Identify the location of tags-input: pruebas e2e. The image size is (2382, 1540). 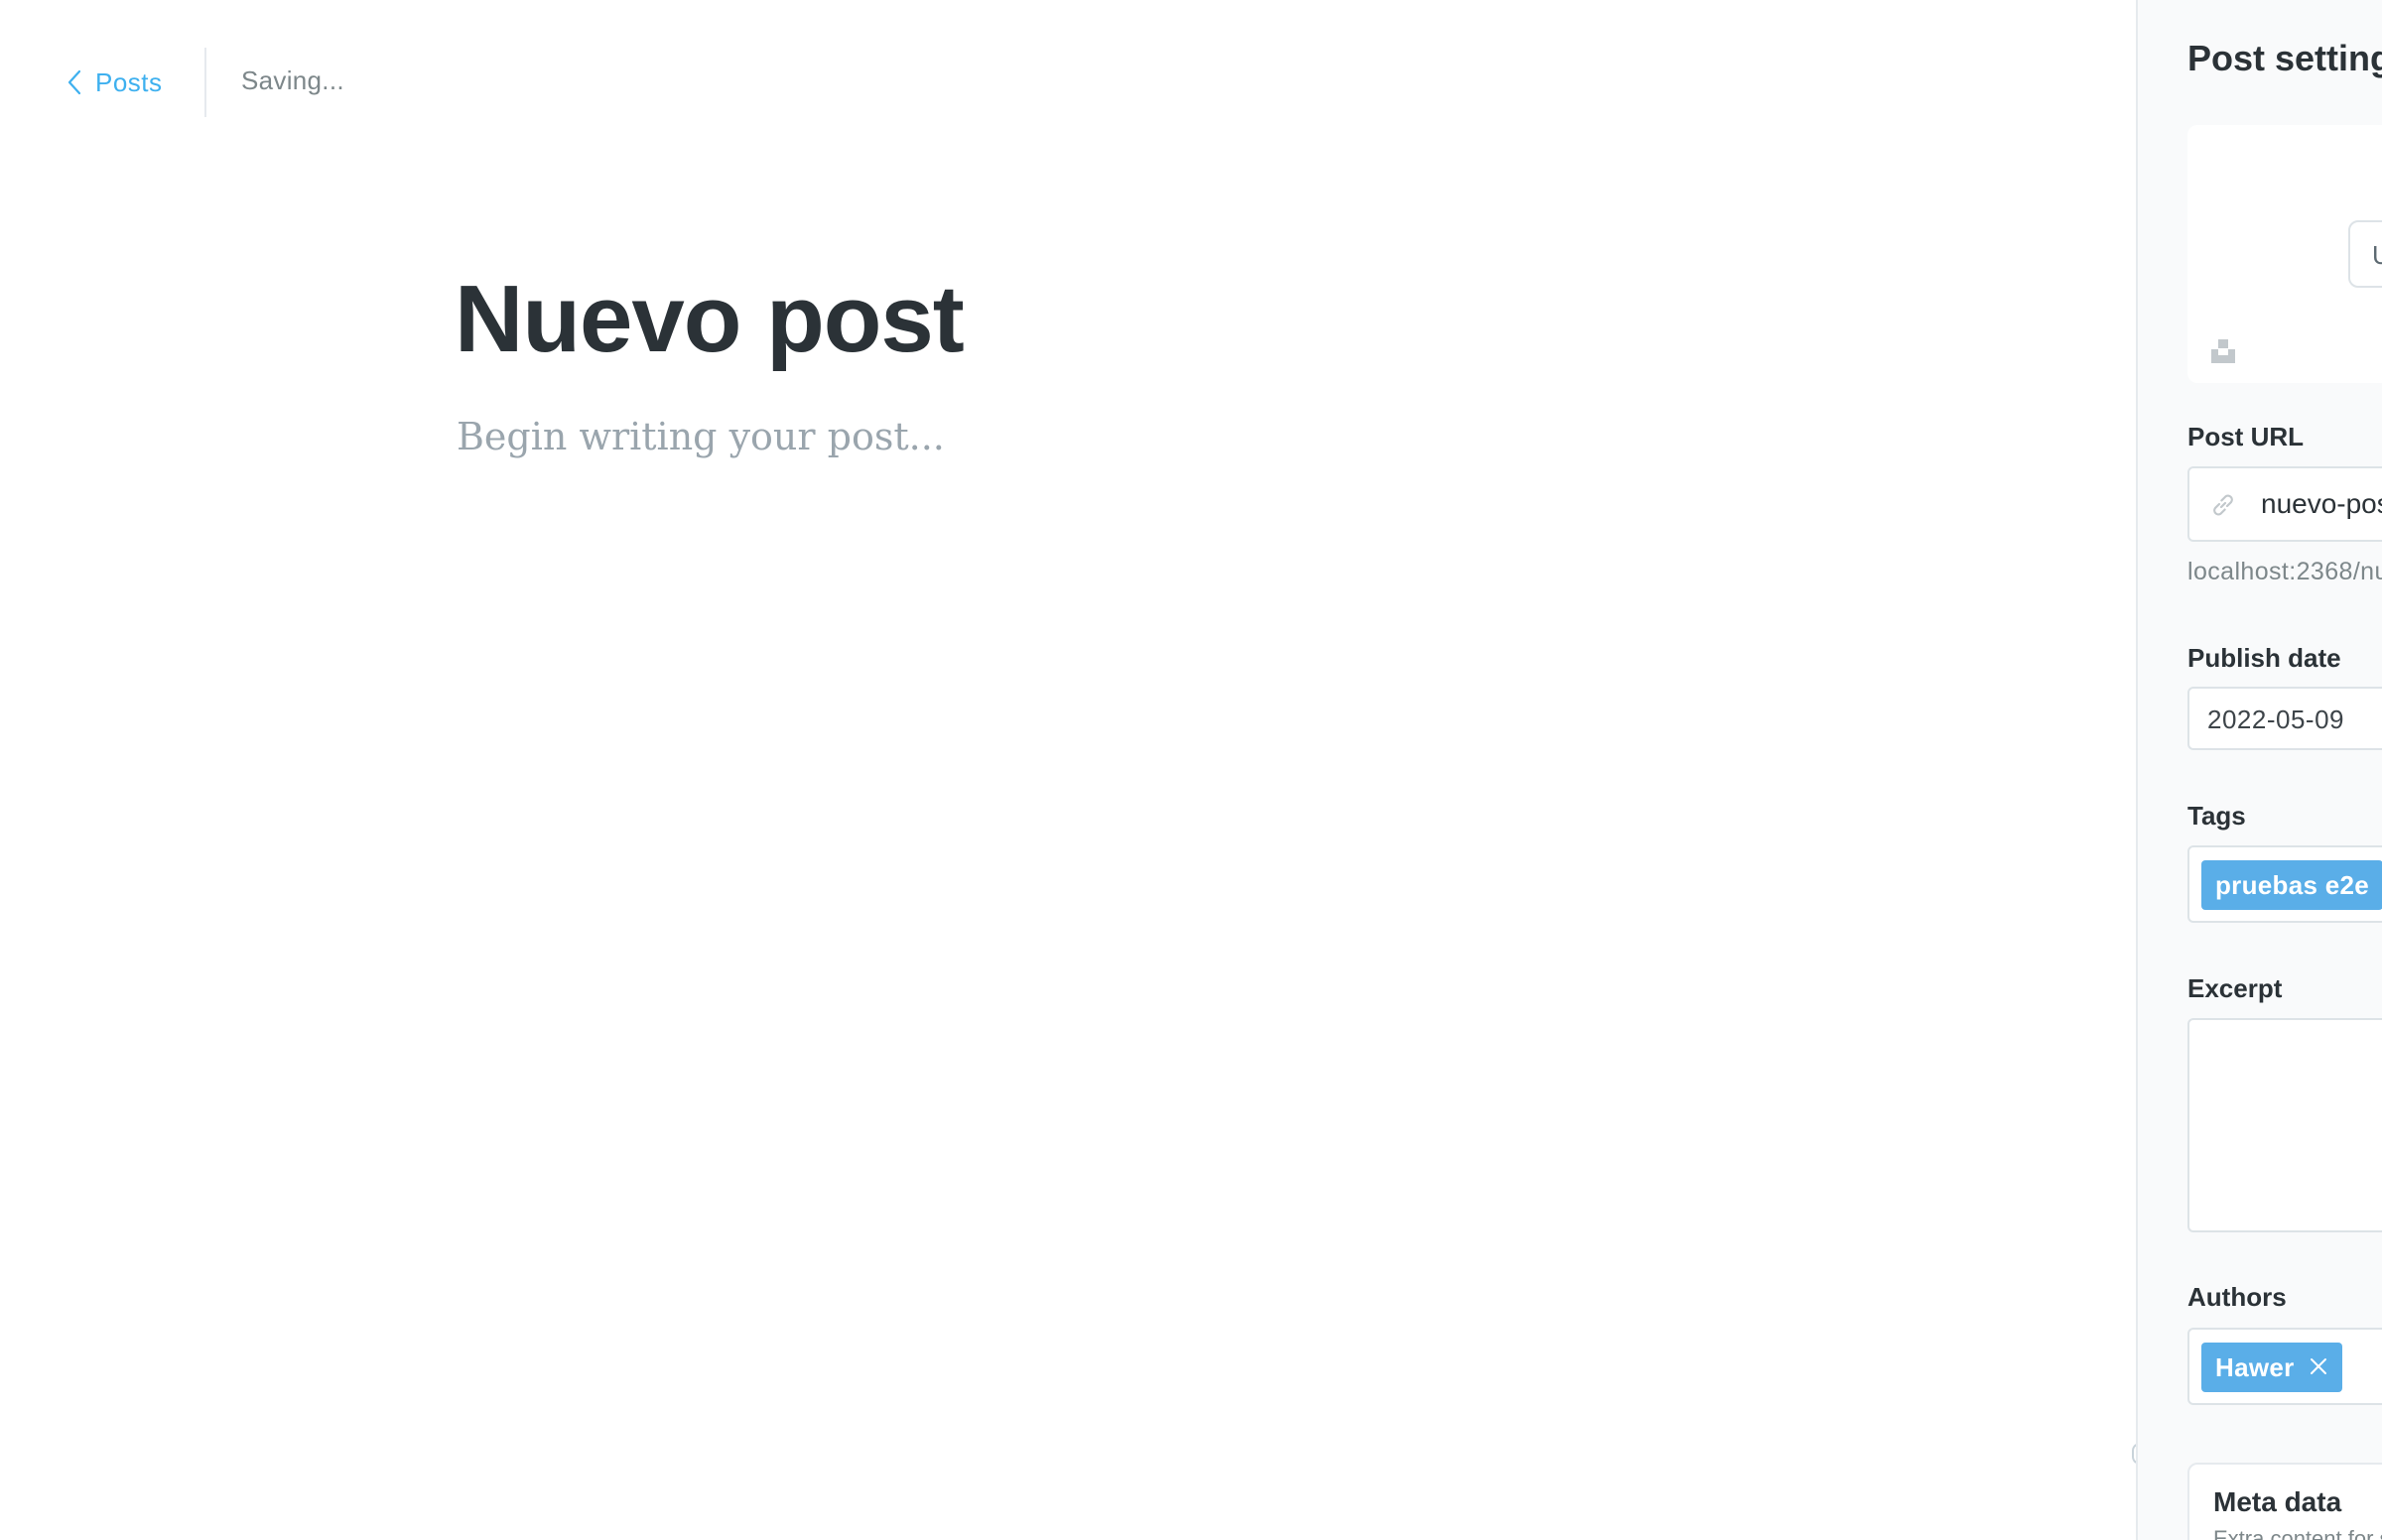
(2285, 884).